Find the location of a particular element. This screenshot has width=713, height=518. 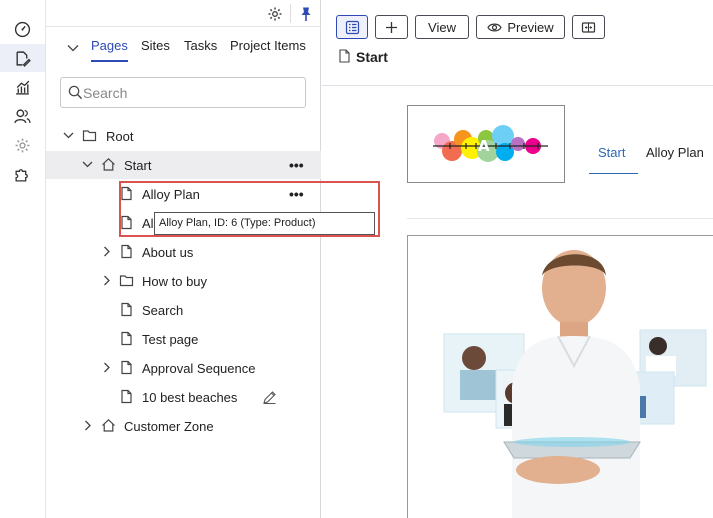

tree-node-search: Search is located at coordinates (183, 310).